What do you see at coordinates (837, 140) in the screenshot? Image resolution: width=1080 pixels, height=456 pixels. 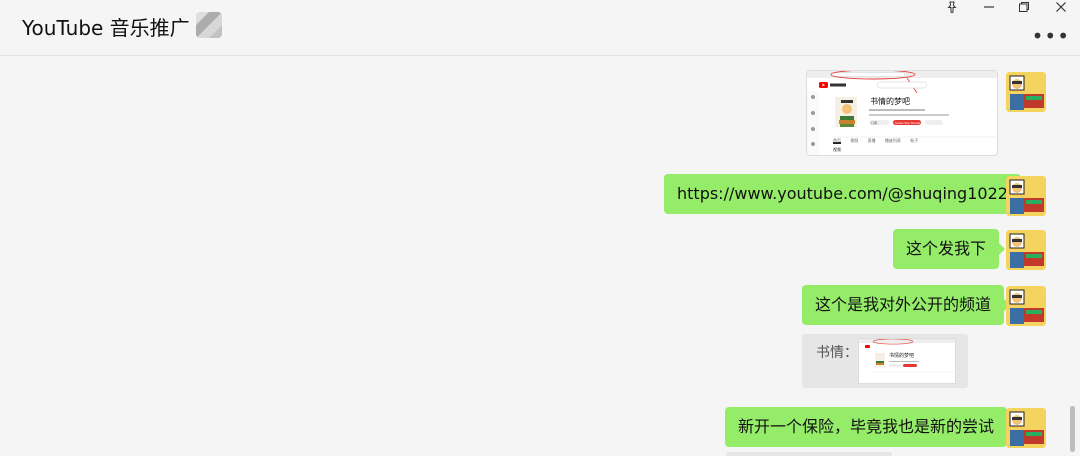 I see `preview-tab: 首页` at bounding box center [837, 140].